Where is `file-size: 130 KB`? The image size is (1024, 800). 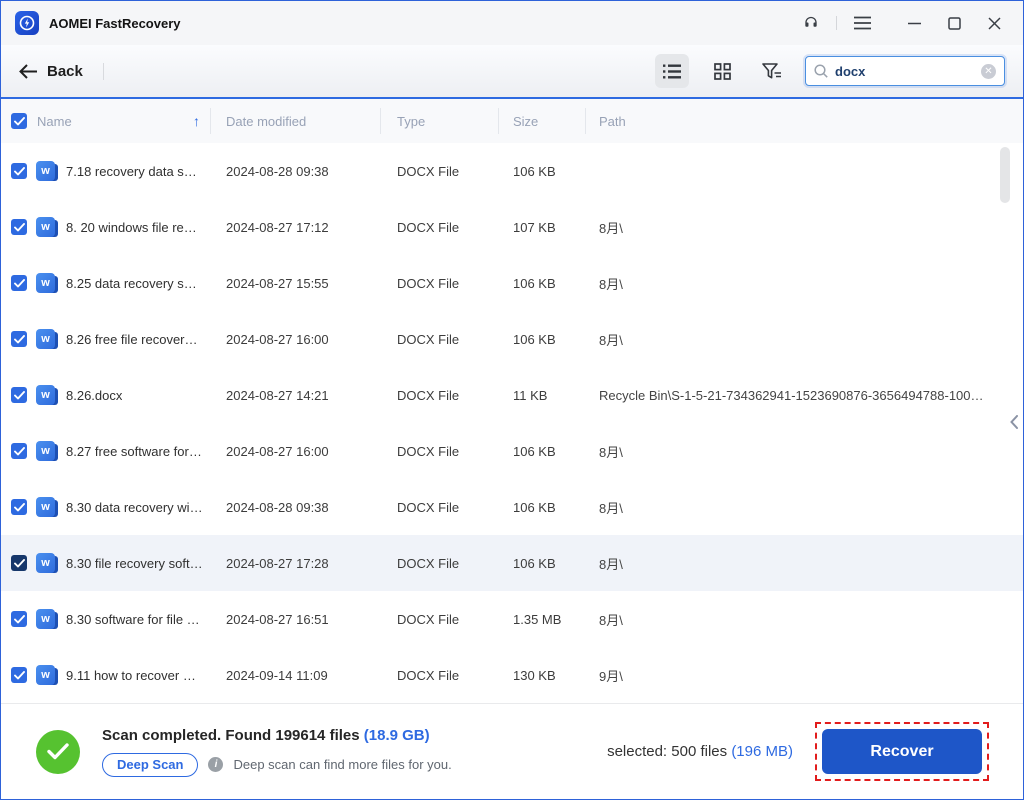 file-size: 130 KB is located at coordinates (534, 675).